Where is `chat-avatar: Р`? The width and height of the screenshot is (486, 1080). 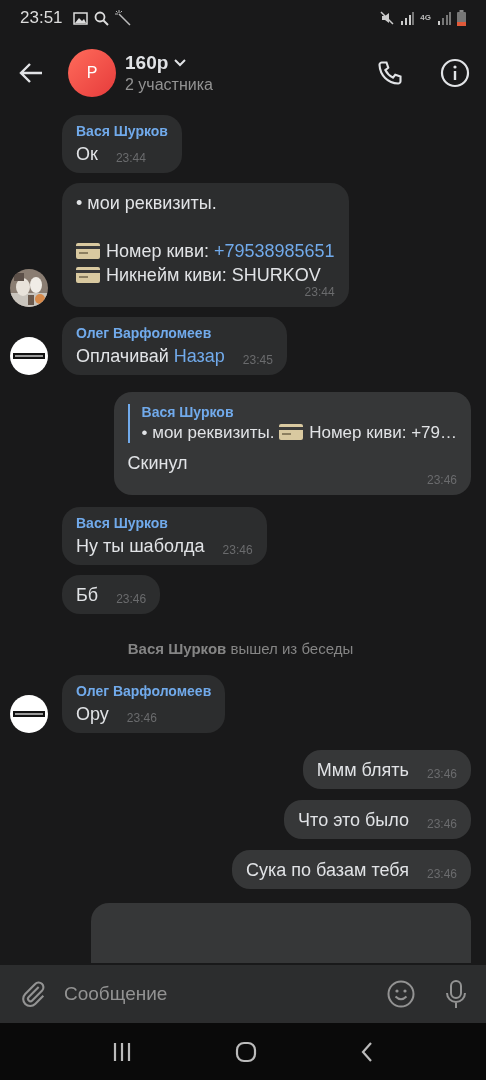 chat-avatar: Р is located at coordinates (92, 73).